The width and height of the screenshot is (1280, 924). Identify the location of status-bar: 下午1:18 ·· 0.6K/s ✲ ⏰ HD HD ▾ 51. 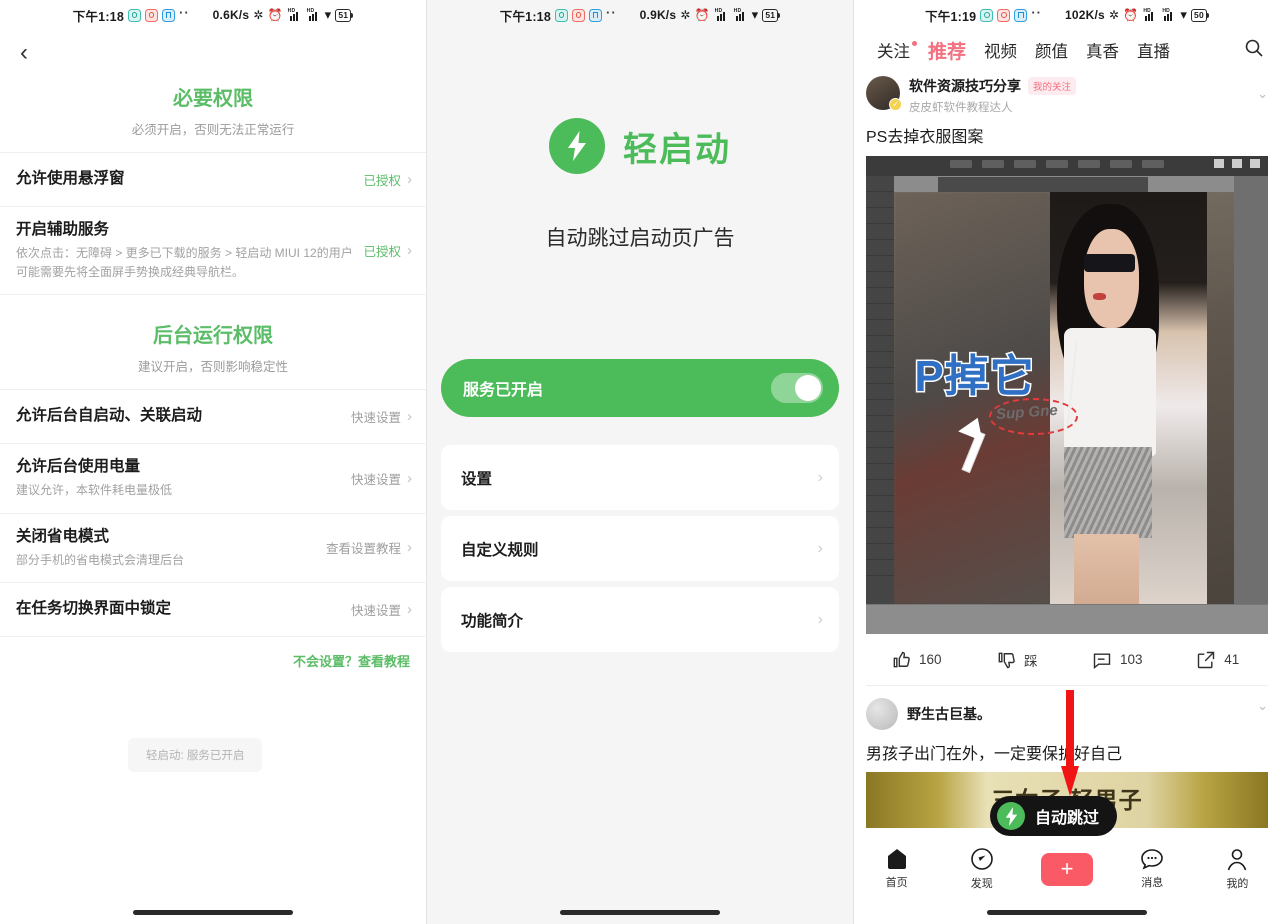
(213, 15).